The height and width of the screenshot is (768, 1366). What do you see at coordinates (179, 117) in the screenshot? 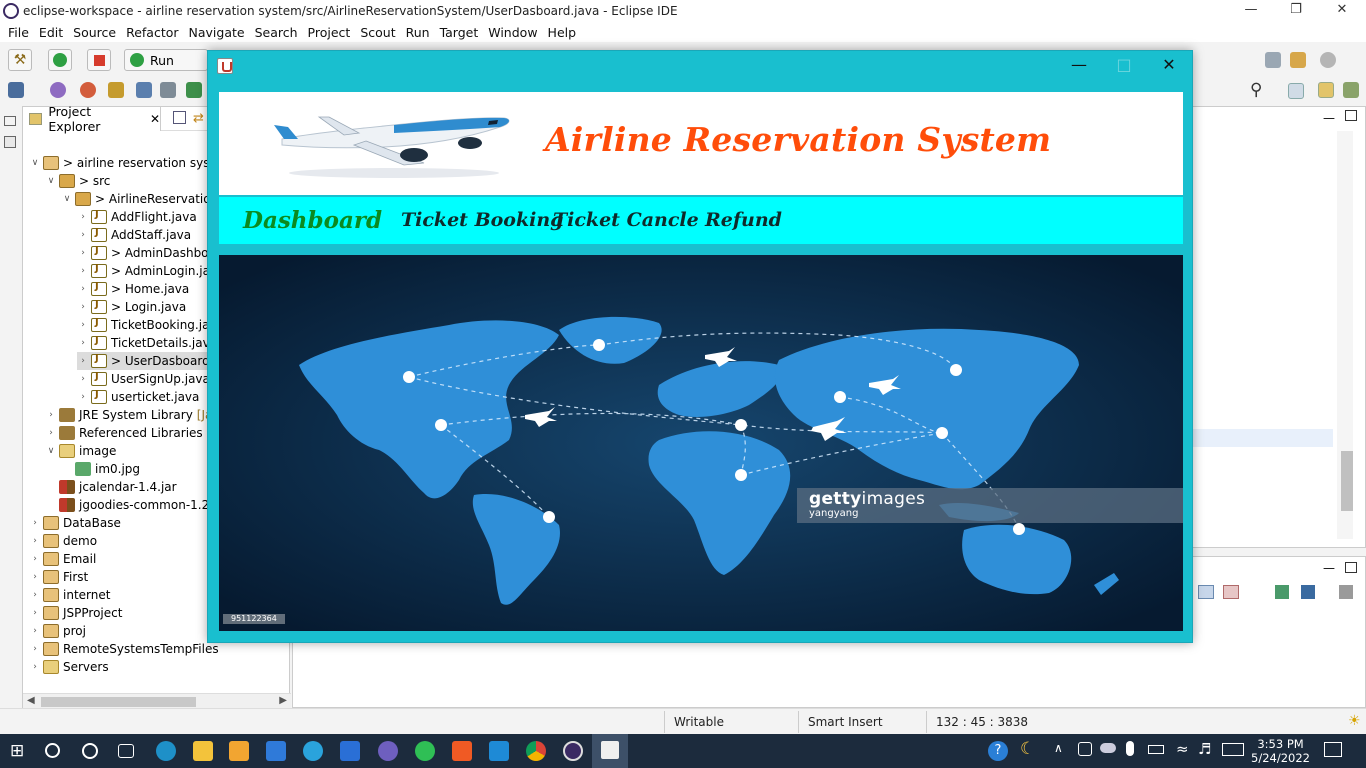
I see `collapse-all-icon` at bounding box center [179, 117].